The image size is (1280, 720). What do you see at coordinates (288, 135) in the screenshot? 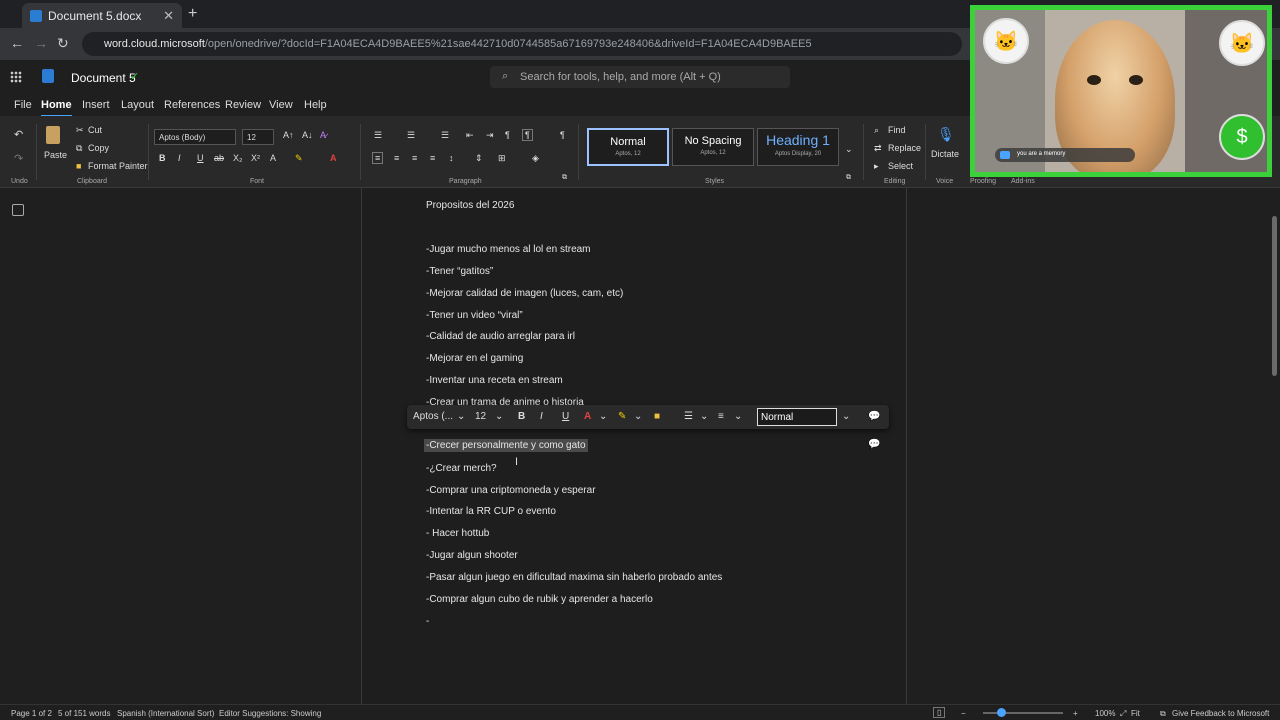
I see `grow-font-icon: A↑` at bounding box center [288, 135].